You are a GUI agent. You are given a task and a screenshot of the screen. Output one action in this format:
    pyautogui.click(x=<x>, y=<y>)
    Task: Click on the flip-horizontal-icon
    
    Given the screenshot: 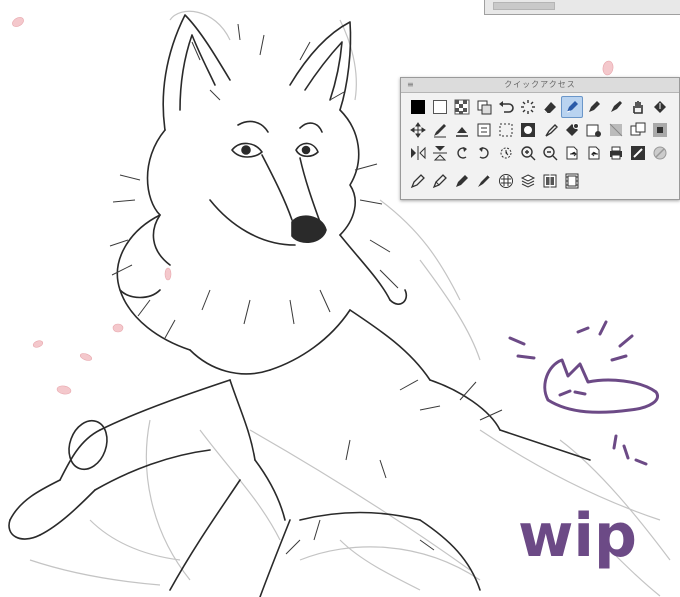 What is the action you would take?
    pyautogui.click(x=418, y=153)
    